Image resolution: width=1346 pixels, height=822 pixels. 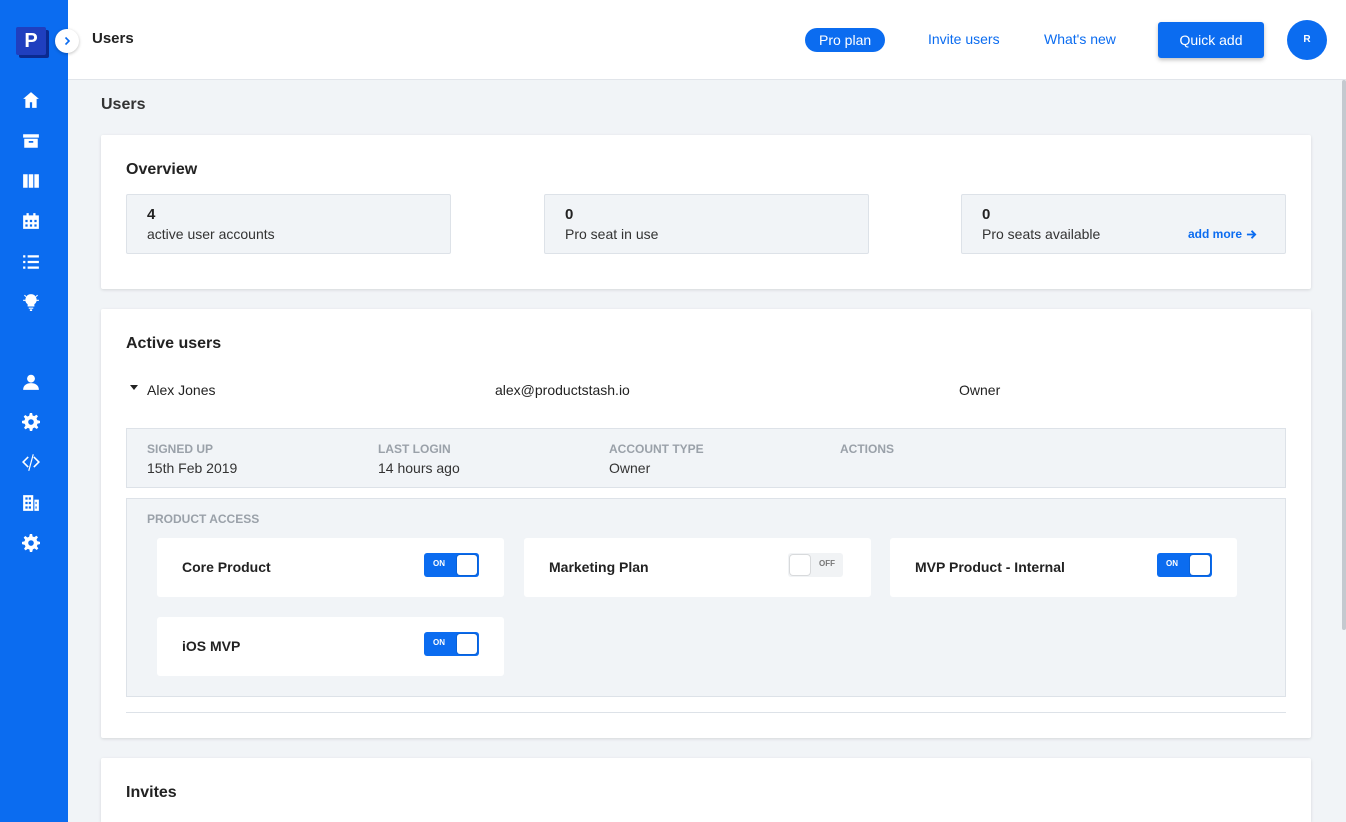 I want to click on user-role: Owner, so click(x=980, y=390).